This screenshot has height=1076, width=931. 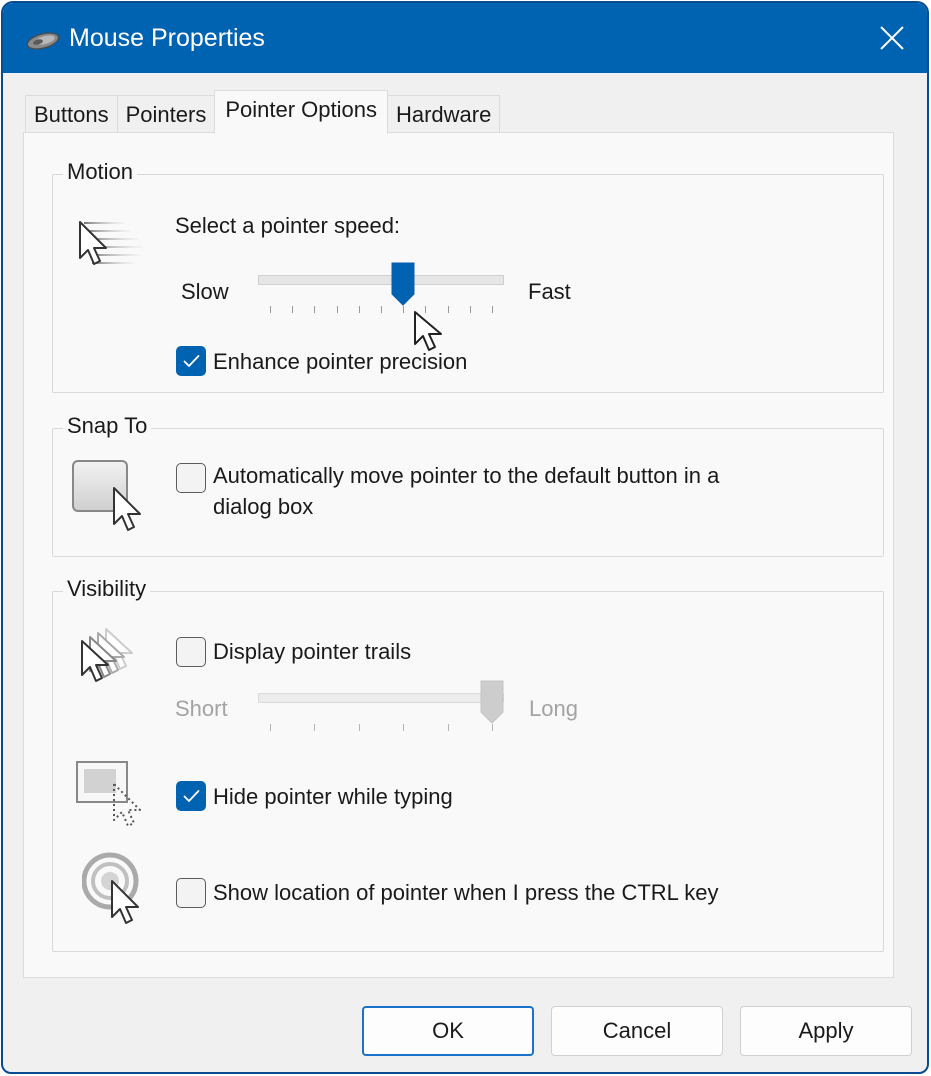 What do you see at coordinates (107, 589) in the screenshot?
I see `visibility-group-label: Visibility` at bounding box center [107, 589].